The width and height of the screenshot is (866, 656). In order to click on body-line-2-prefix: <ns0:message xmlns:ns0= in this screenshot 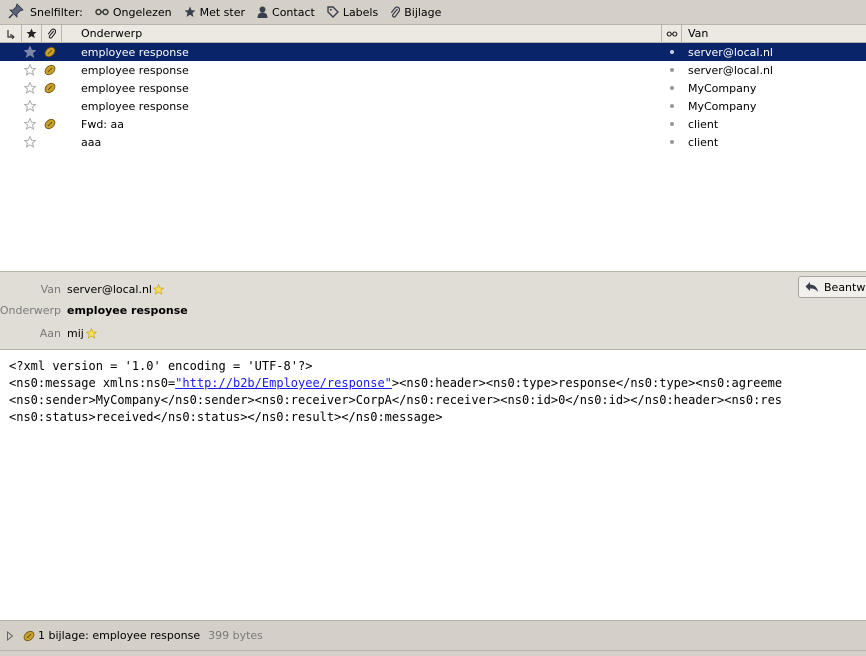, I will do `click(92, 383)`.